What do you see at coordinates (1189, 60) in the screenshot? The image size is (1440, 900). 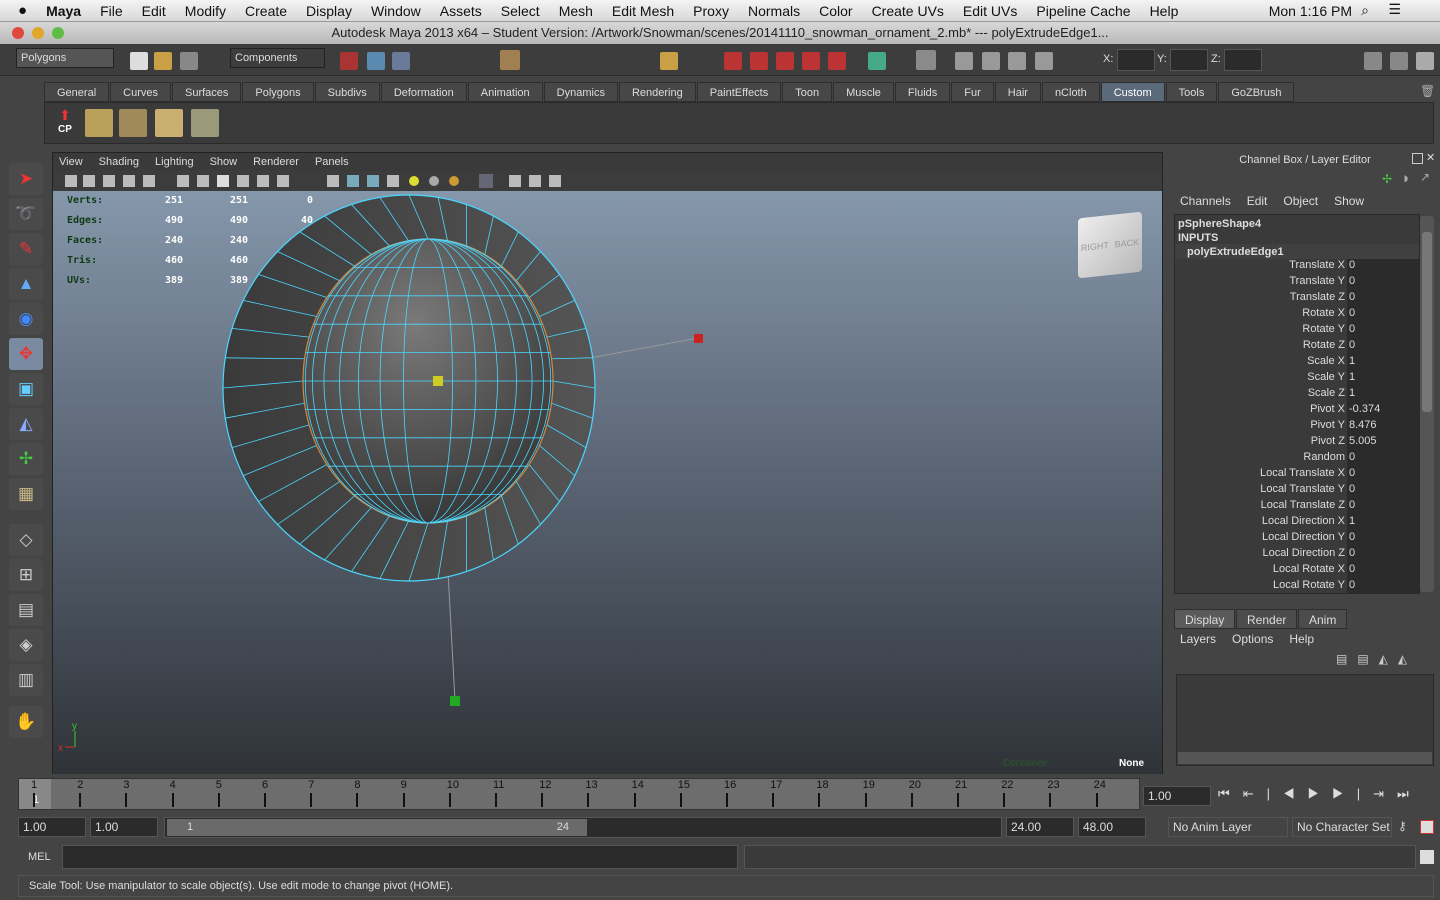 I see `y-field` at bounding box center [1189, 60].